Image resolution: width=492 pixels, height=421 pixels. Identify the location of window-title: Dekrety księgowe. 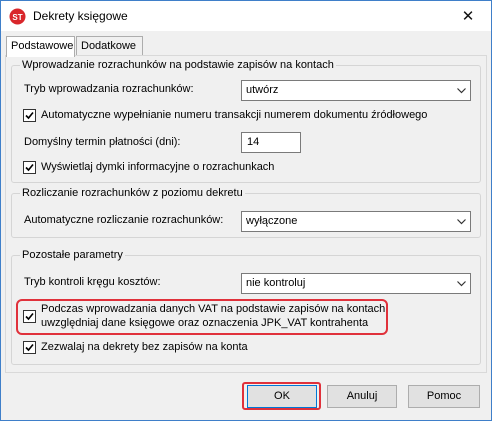
(80, 16).